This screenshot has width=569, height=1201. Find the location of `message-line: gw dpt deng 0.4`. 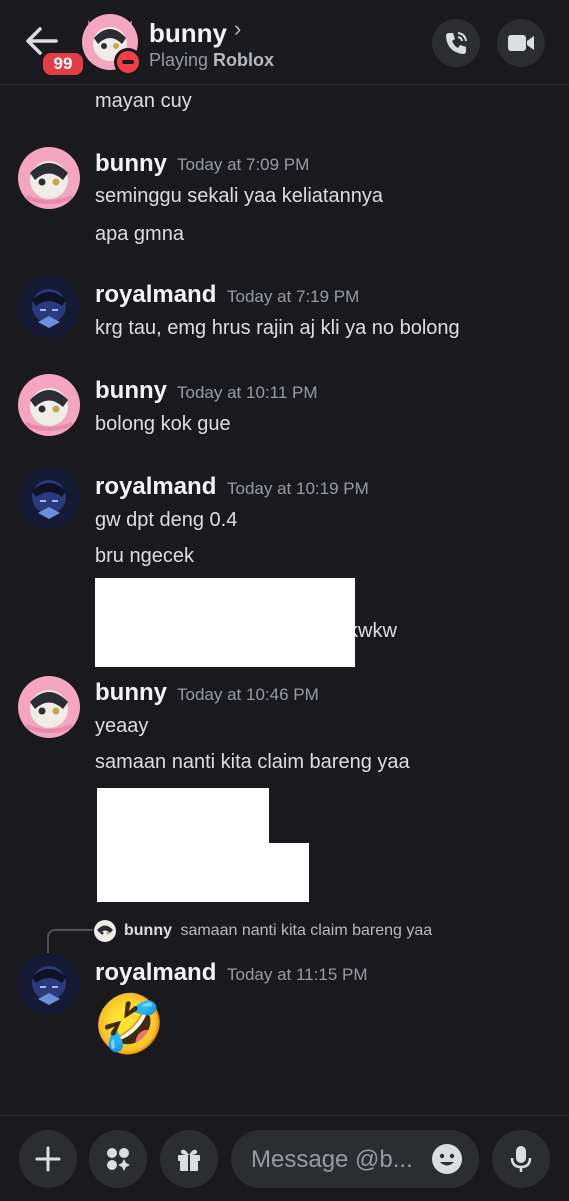

message-line: gw dpt deng 0.4 is located at coordinates (166, 520).